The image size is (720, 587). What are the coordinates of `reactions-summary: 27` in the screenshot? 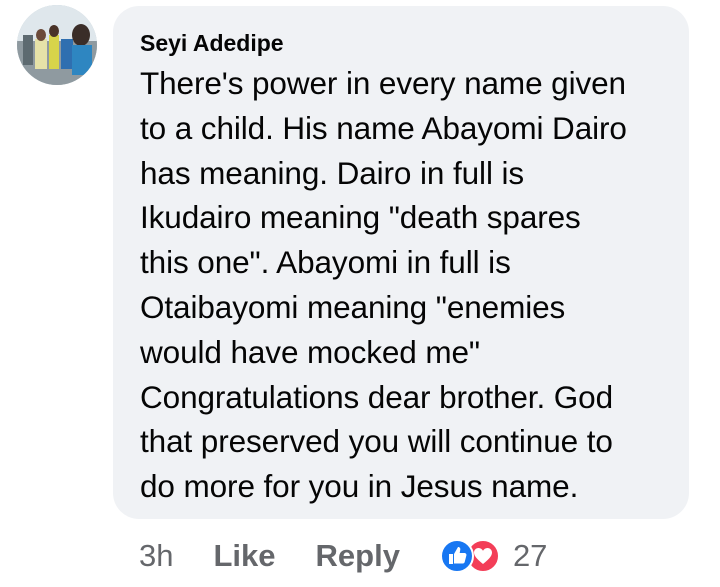 It's located at (493, 556).